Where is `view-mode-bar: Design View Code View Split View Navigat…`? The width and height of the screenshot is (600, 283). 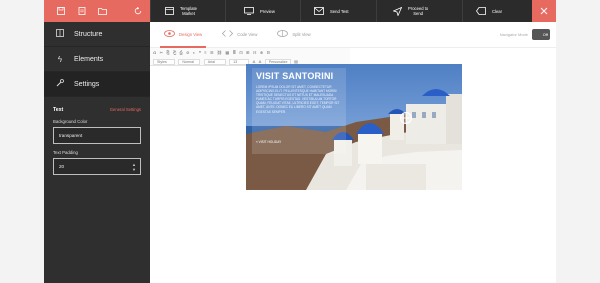 view-mode-bar: Design View Code View Split View Navigat… is located at coordinates (353, 35).